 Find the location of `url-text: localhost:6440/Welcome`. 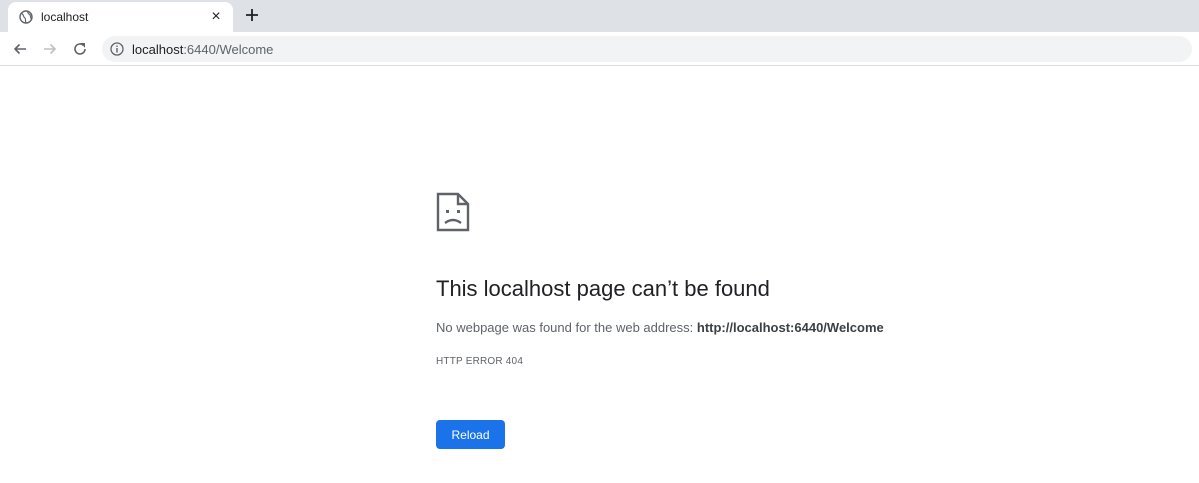

url-text: localhost:6440/Welcome is located at coordinates (202, 49).